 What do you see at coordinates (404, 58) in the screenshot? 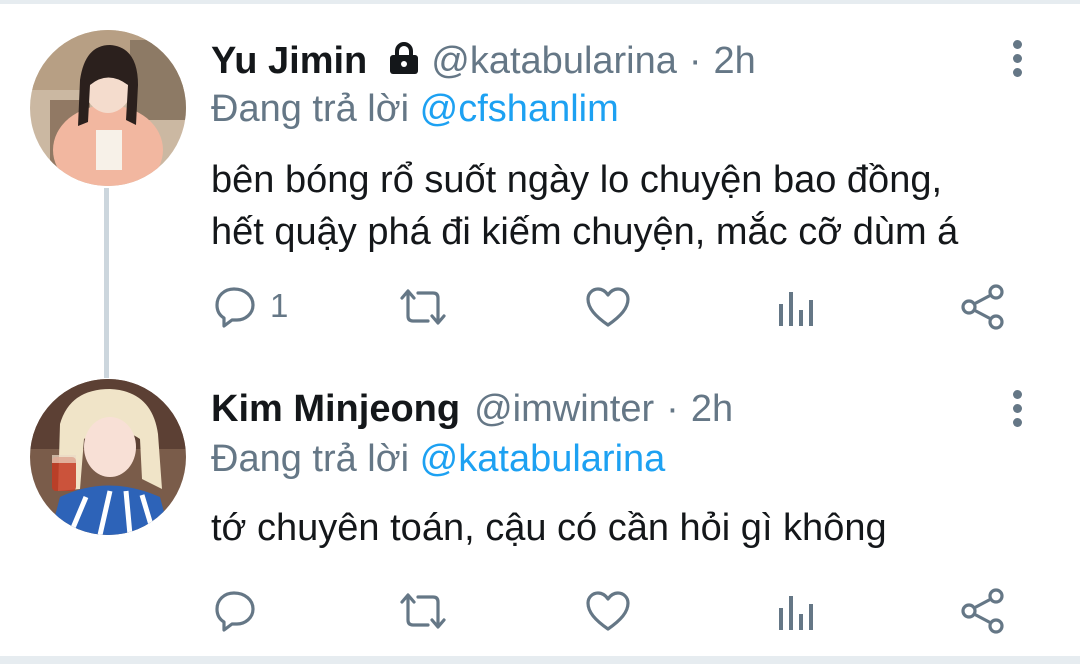
I see `lock-icon` at bounding box center [404, 58].